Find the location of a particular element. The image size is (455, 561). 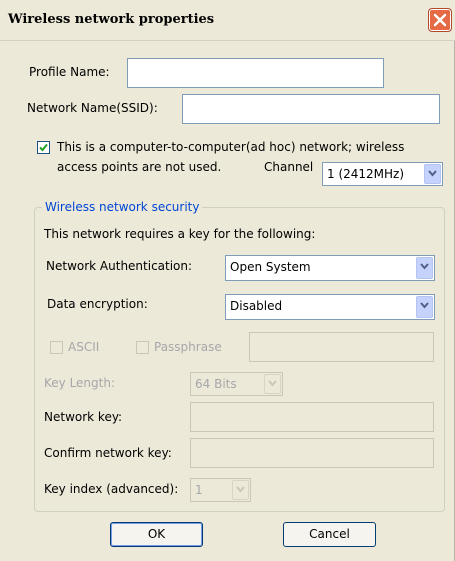

title-bar: Wireless network properties is located at coordinates (227, 20).